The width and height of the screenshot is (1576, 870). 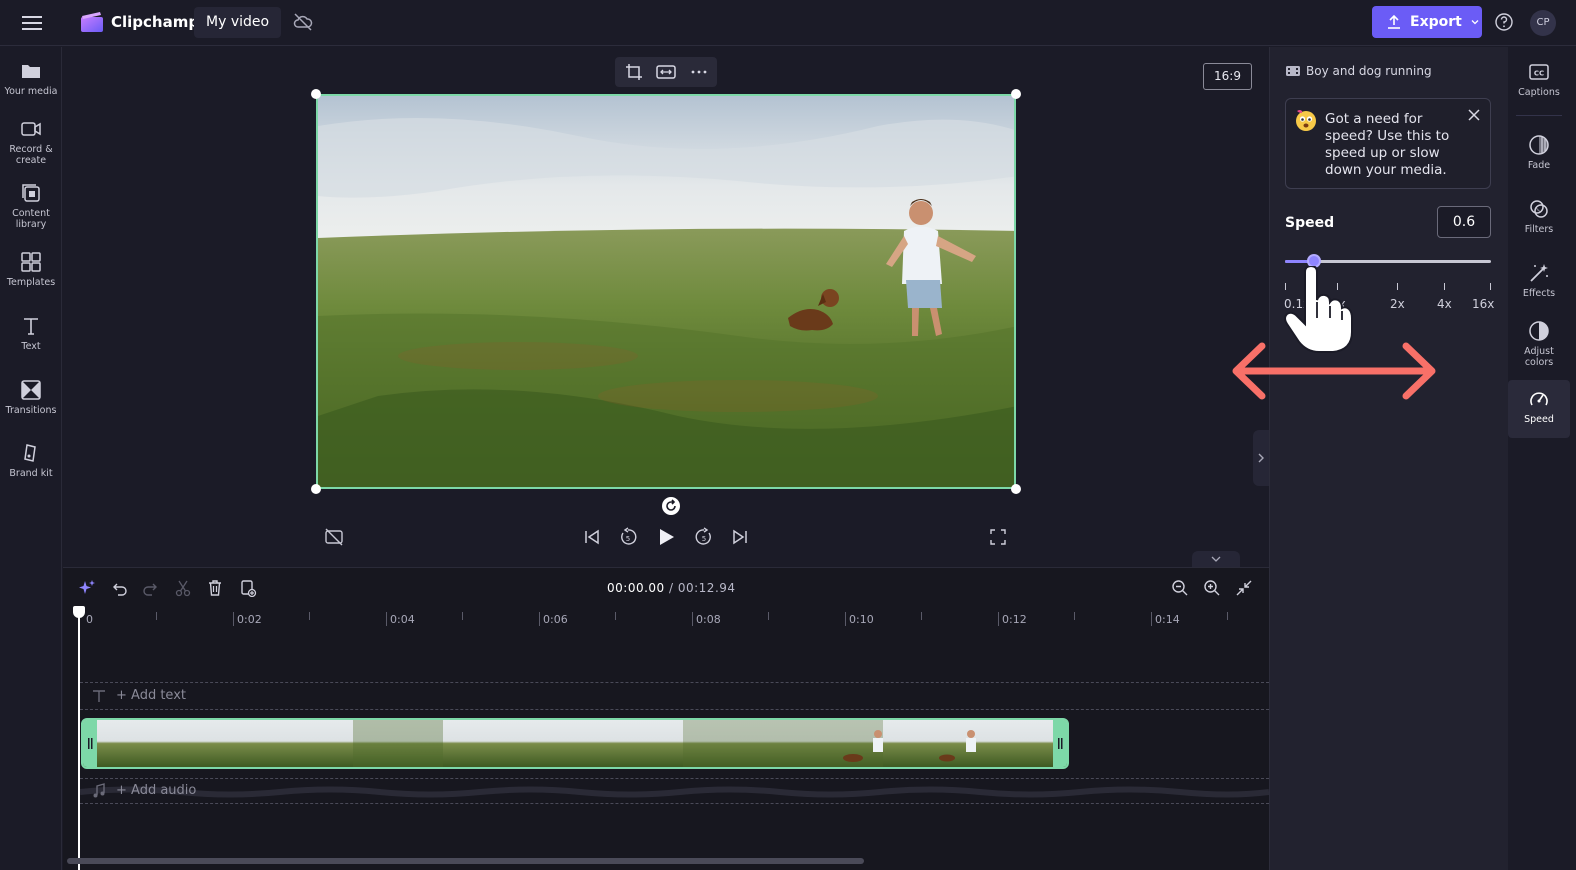 I want to click on forward-5-icon: 5, so click(x=704, y=537).